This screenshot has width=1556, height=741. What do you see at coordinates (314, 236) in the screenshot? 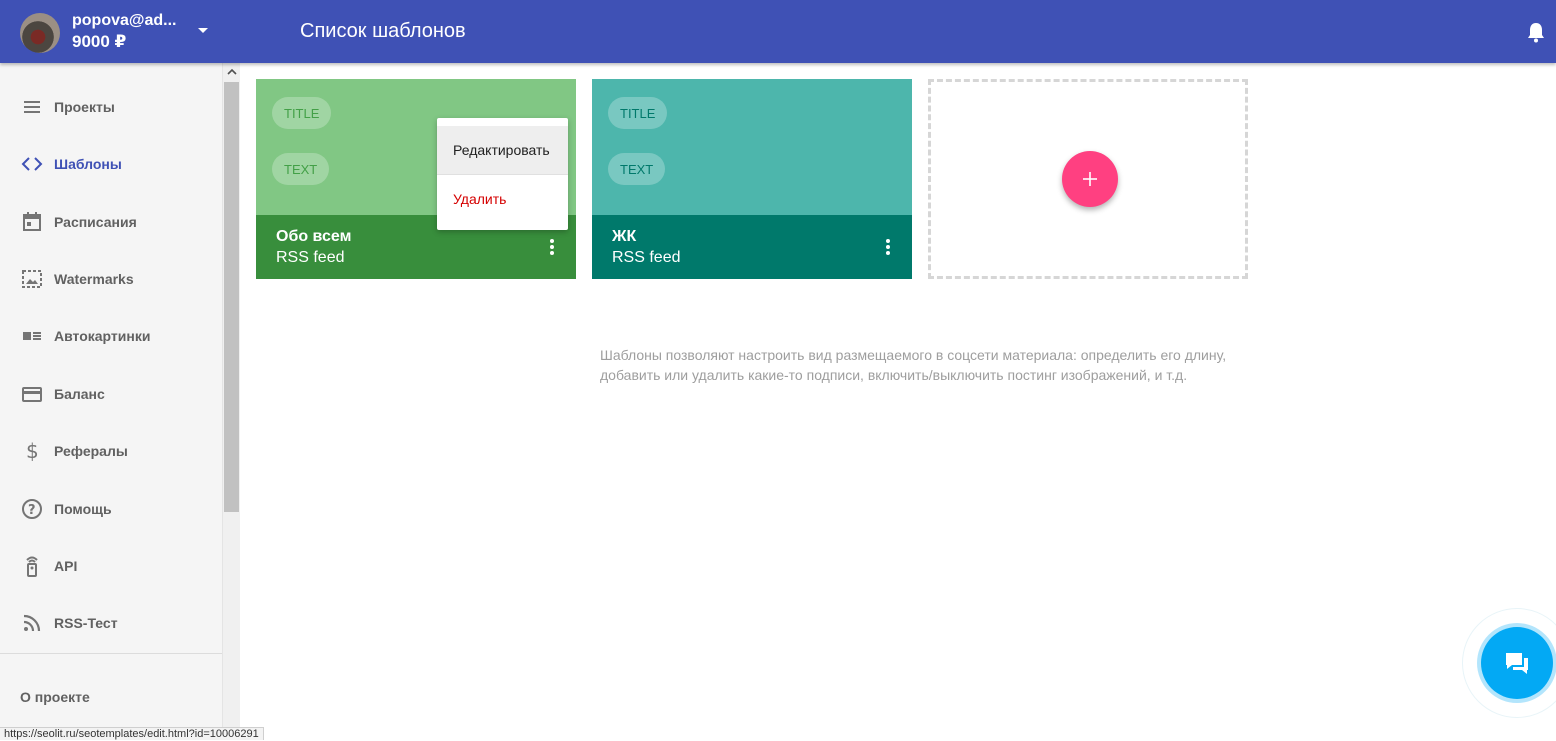
I see `template-name: Обо всем` at bounding box center [314, 236].